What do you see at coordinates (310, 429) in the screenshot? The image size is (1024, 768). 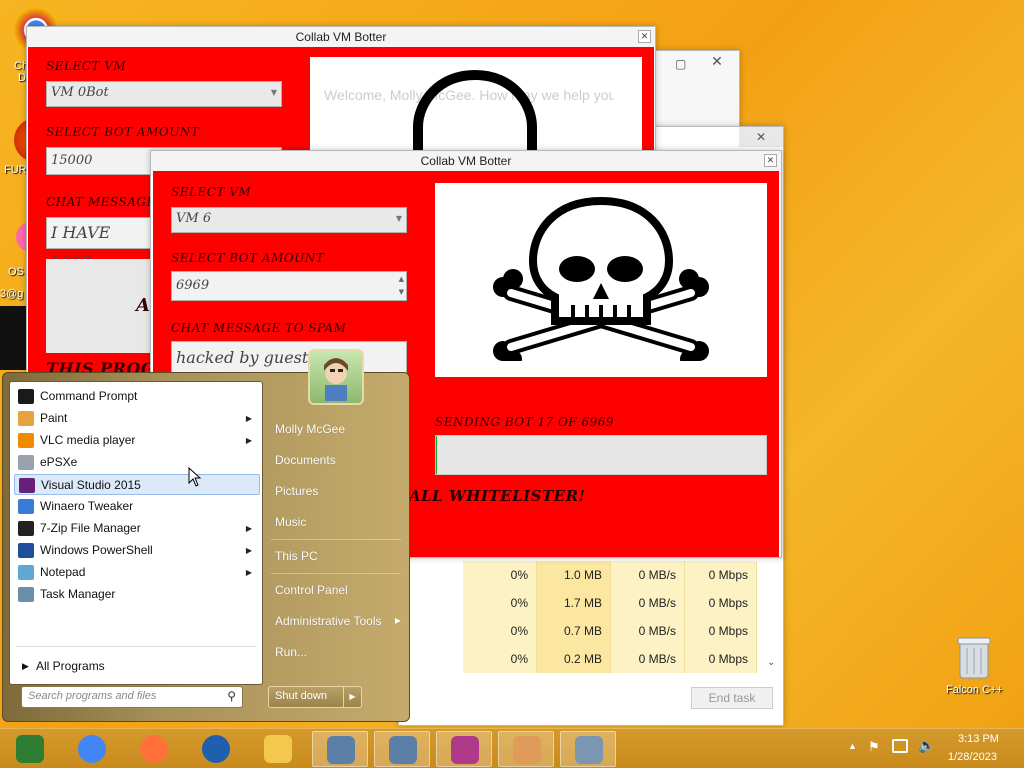 I see `start-right-user: Molly McGee` at bounding box center [310, 429].